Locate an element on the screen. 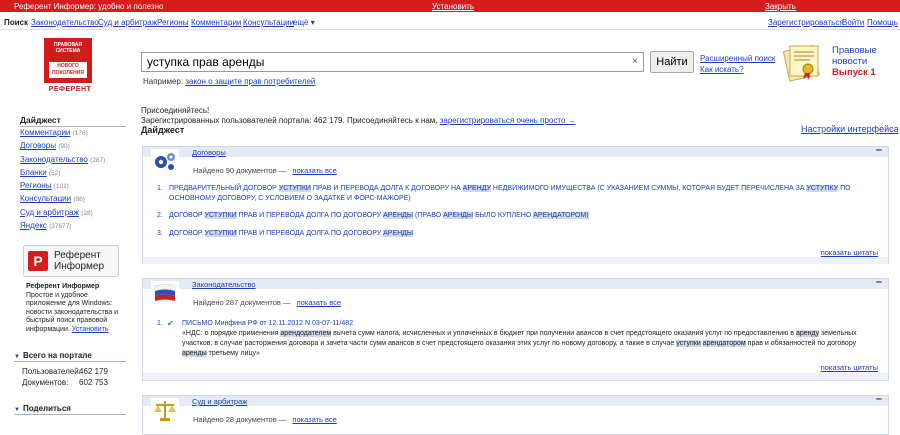 This screenshot has width=900, height=435. panel-header: Суд и арбитраж – is located at coordinates (515, 399).